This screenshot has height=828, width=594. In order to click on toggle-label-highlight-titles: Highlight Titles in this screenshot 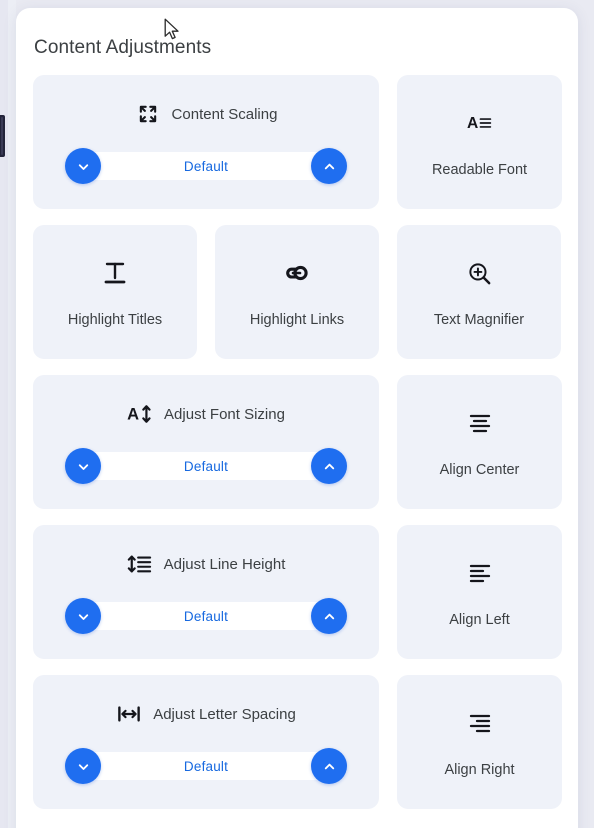, I will do `click(115, 320)`.